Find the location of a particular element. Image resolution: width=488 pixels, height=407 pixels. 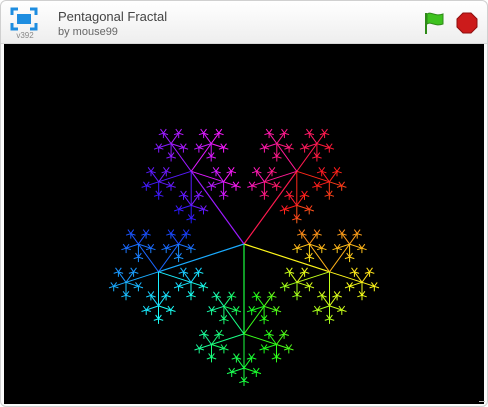

resize-corner is located at coordinates (482, 403).